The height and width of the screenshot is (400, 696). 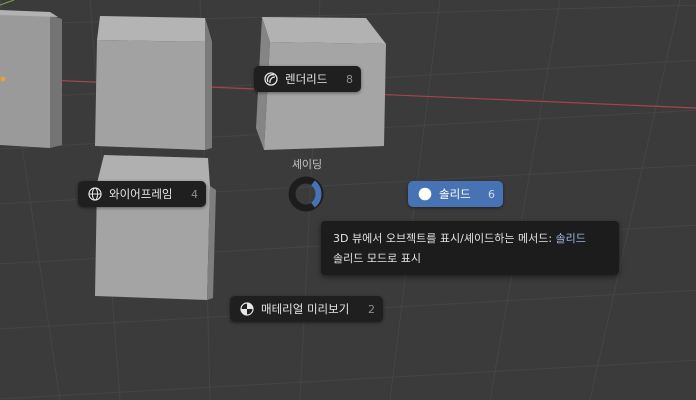 I want to click on tooltip-description: 3D 뷰에서 오브젝트를 표시/셰이드하는 메서드:, so click(x=443, y=238).